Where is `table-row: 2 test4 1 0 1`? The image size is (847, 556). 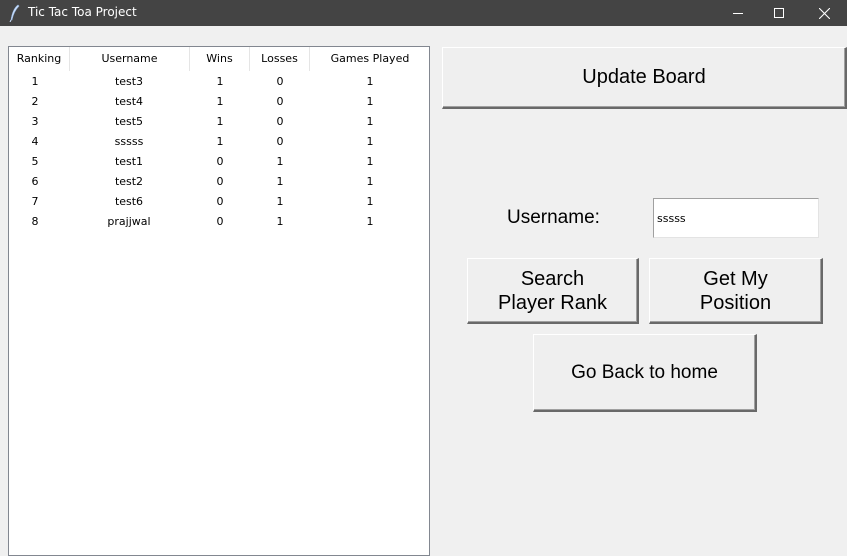 table-row: 2 test4 1 0 1 is located at coordinates (219, 102).